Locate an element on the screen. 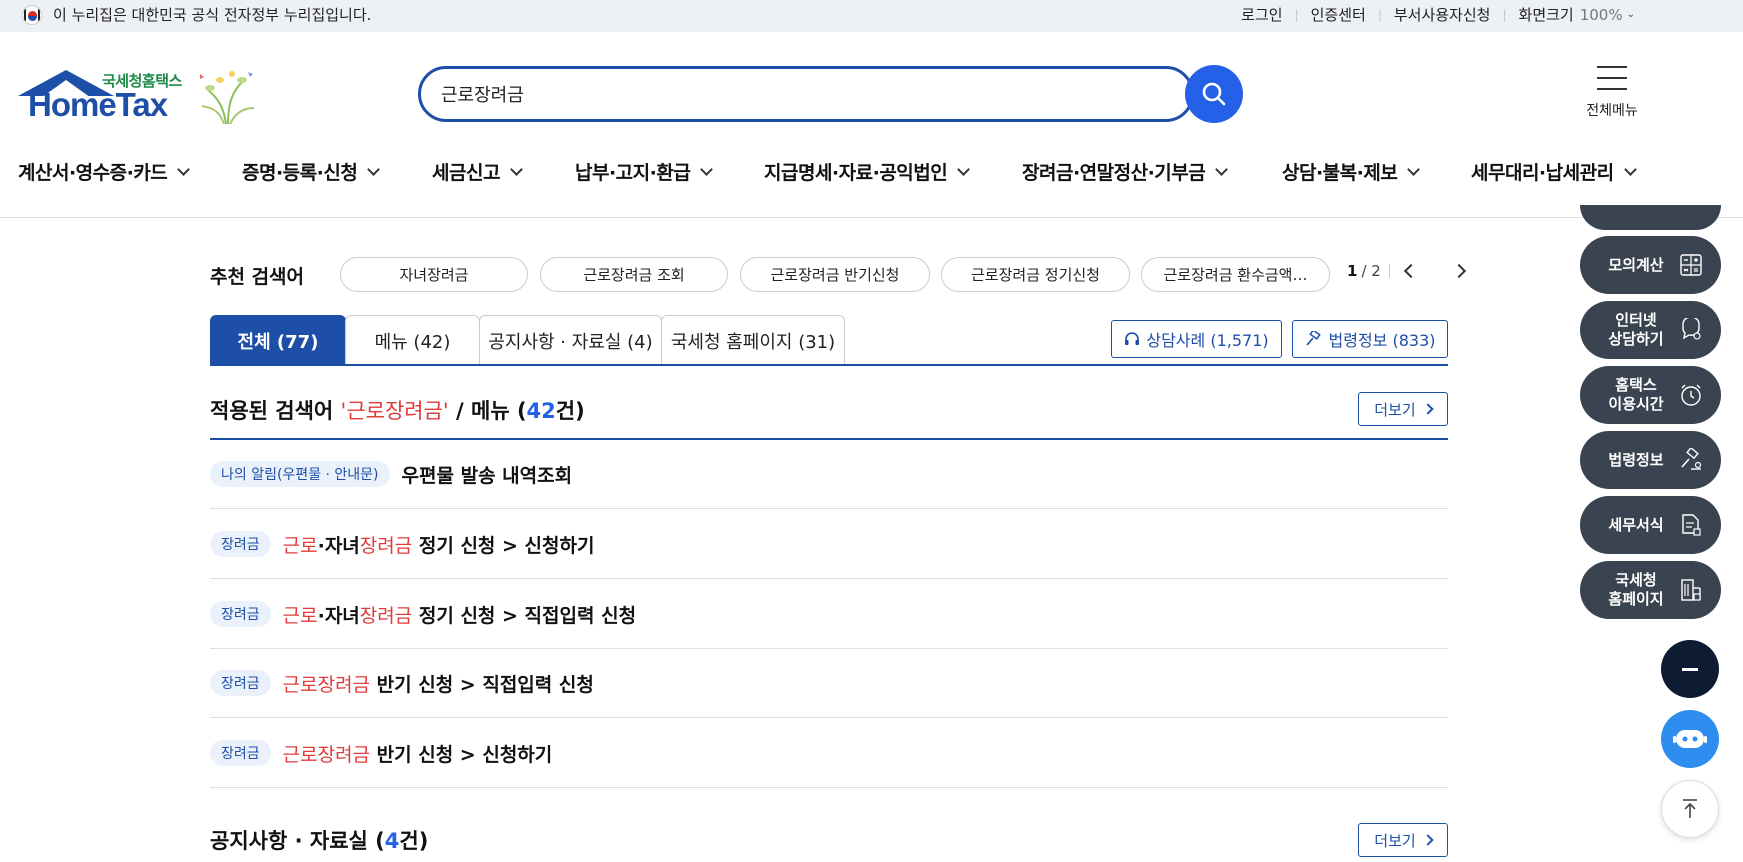 The width and height of the screenshot is (1743, 862). result-text: 정기 신청 > 직접입력 신청 is located at coordinates (524, 615).